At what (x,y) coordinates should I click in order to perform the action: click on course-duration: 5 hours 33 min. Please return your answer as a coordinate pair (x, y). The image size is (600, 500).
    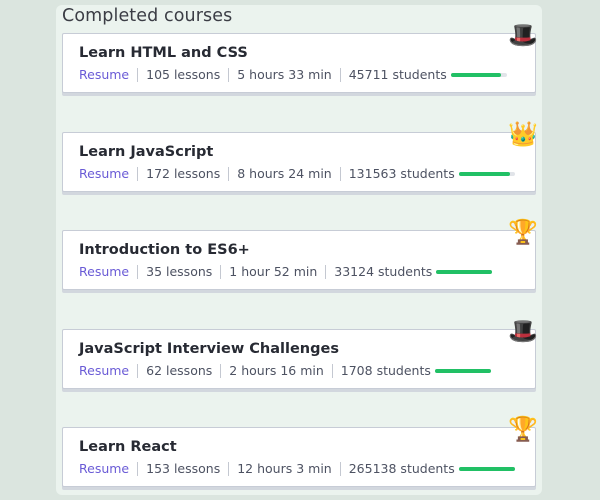
    Looking at the image, I should click on (284, 74).